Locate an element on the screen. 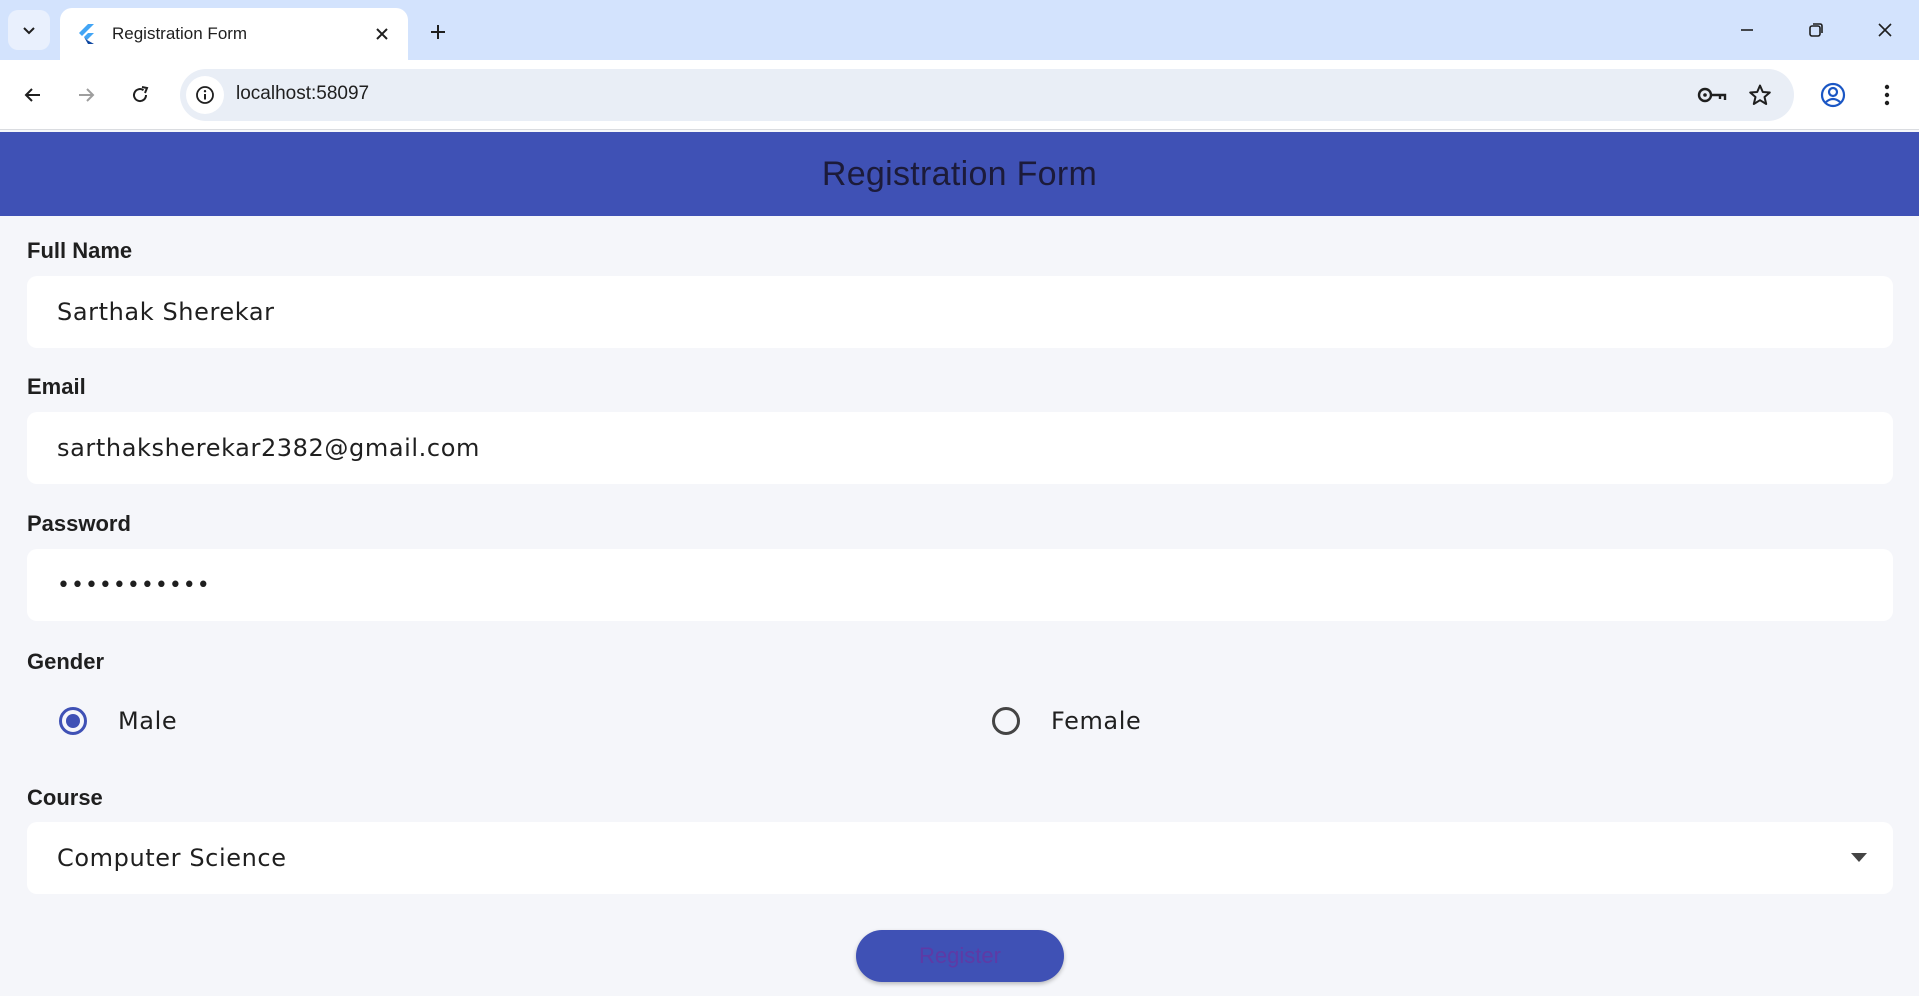  course-value: Computer Science is located at coordinates (172, 858).